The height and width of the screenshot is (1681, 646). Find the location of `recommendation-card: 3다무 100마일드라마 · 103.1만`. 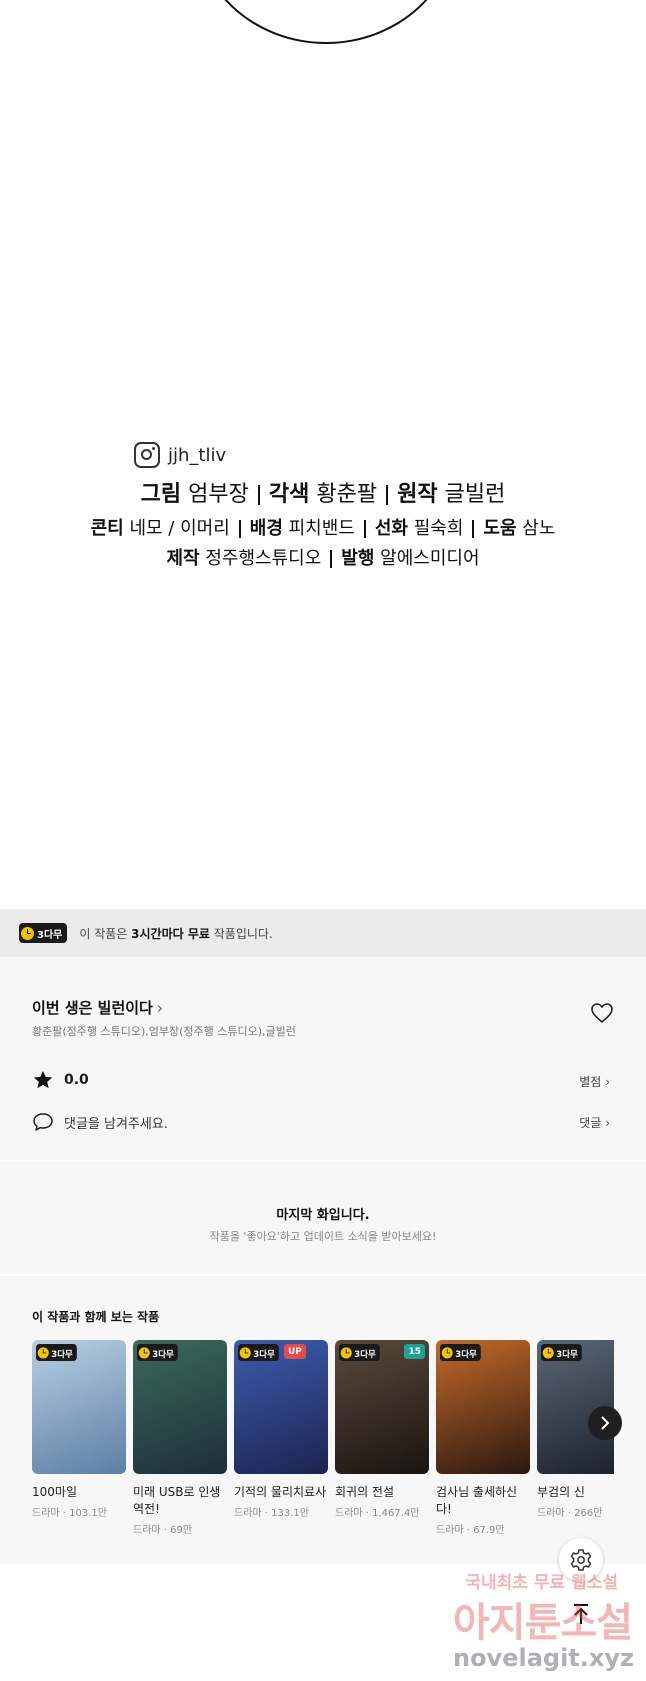

recommendation-card: 3다무 100마일드라마 · 103.1만 is located at coordinates (79, 1429).